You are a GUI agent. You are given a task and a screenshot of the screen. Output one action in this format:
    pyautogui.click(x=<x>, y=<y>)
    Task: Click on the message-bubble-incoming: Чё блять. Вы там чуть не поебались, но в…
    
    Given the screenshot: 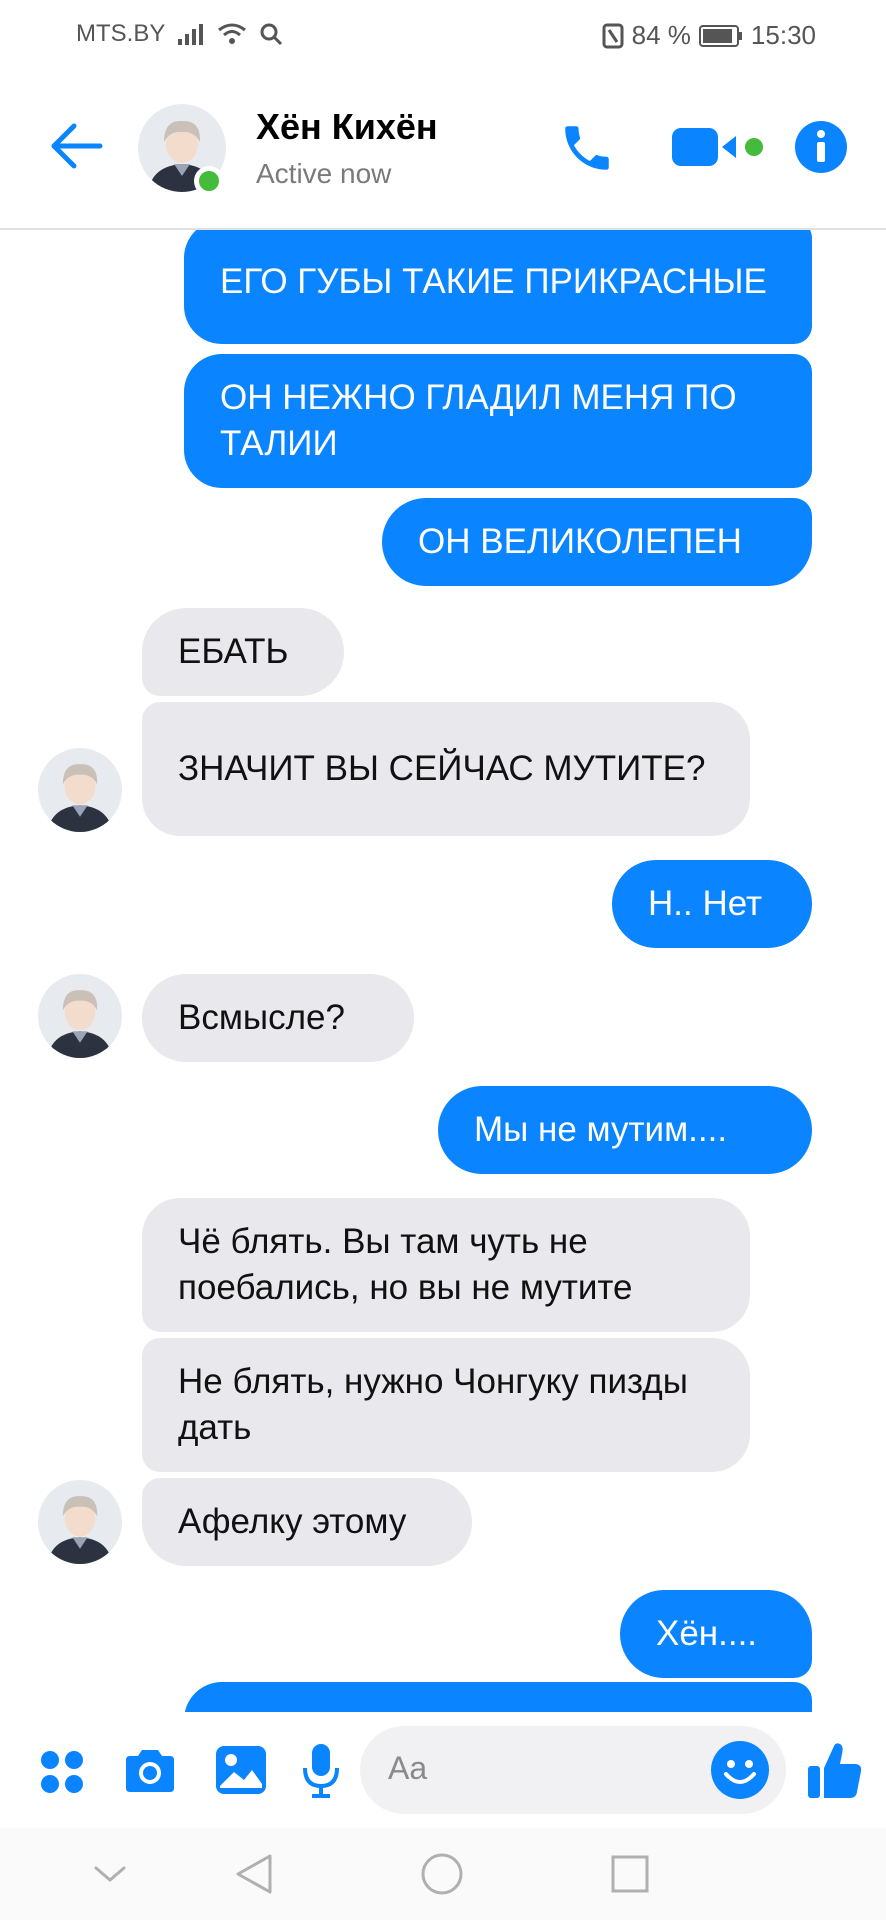 What is the action you would take?
    pyautogui.click(x=446, y=1265)
    